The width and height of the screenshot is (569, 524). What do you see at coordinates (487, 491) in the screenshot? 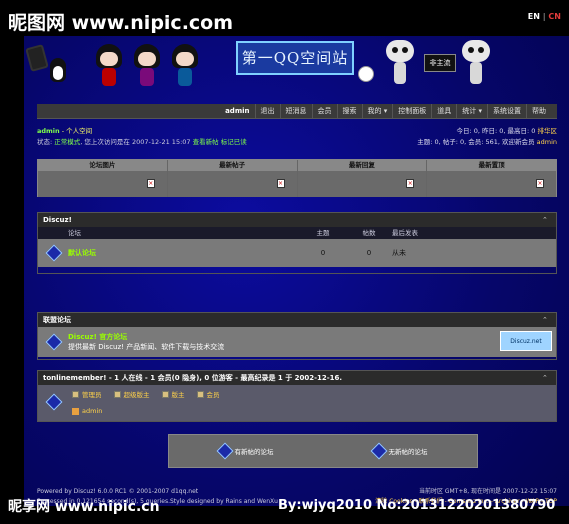
I see `footer-time: 当前时区 GMT+8, 现在时间是 2007-12-22 15:07` at bounding box center [487, 491].